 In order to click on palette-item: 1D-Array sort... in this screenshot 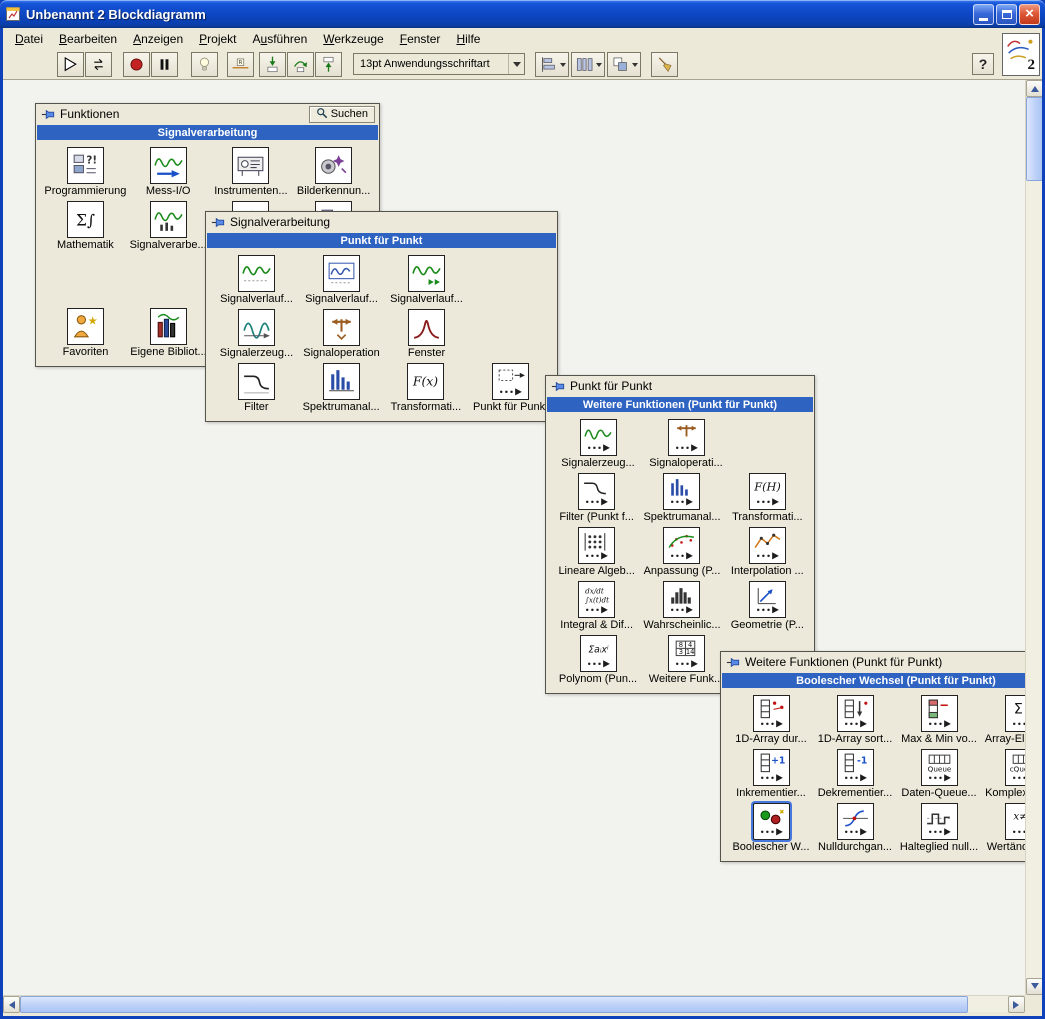, I will do `click(855, 719)`.